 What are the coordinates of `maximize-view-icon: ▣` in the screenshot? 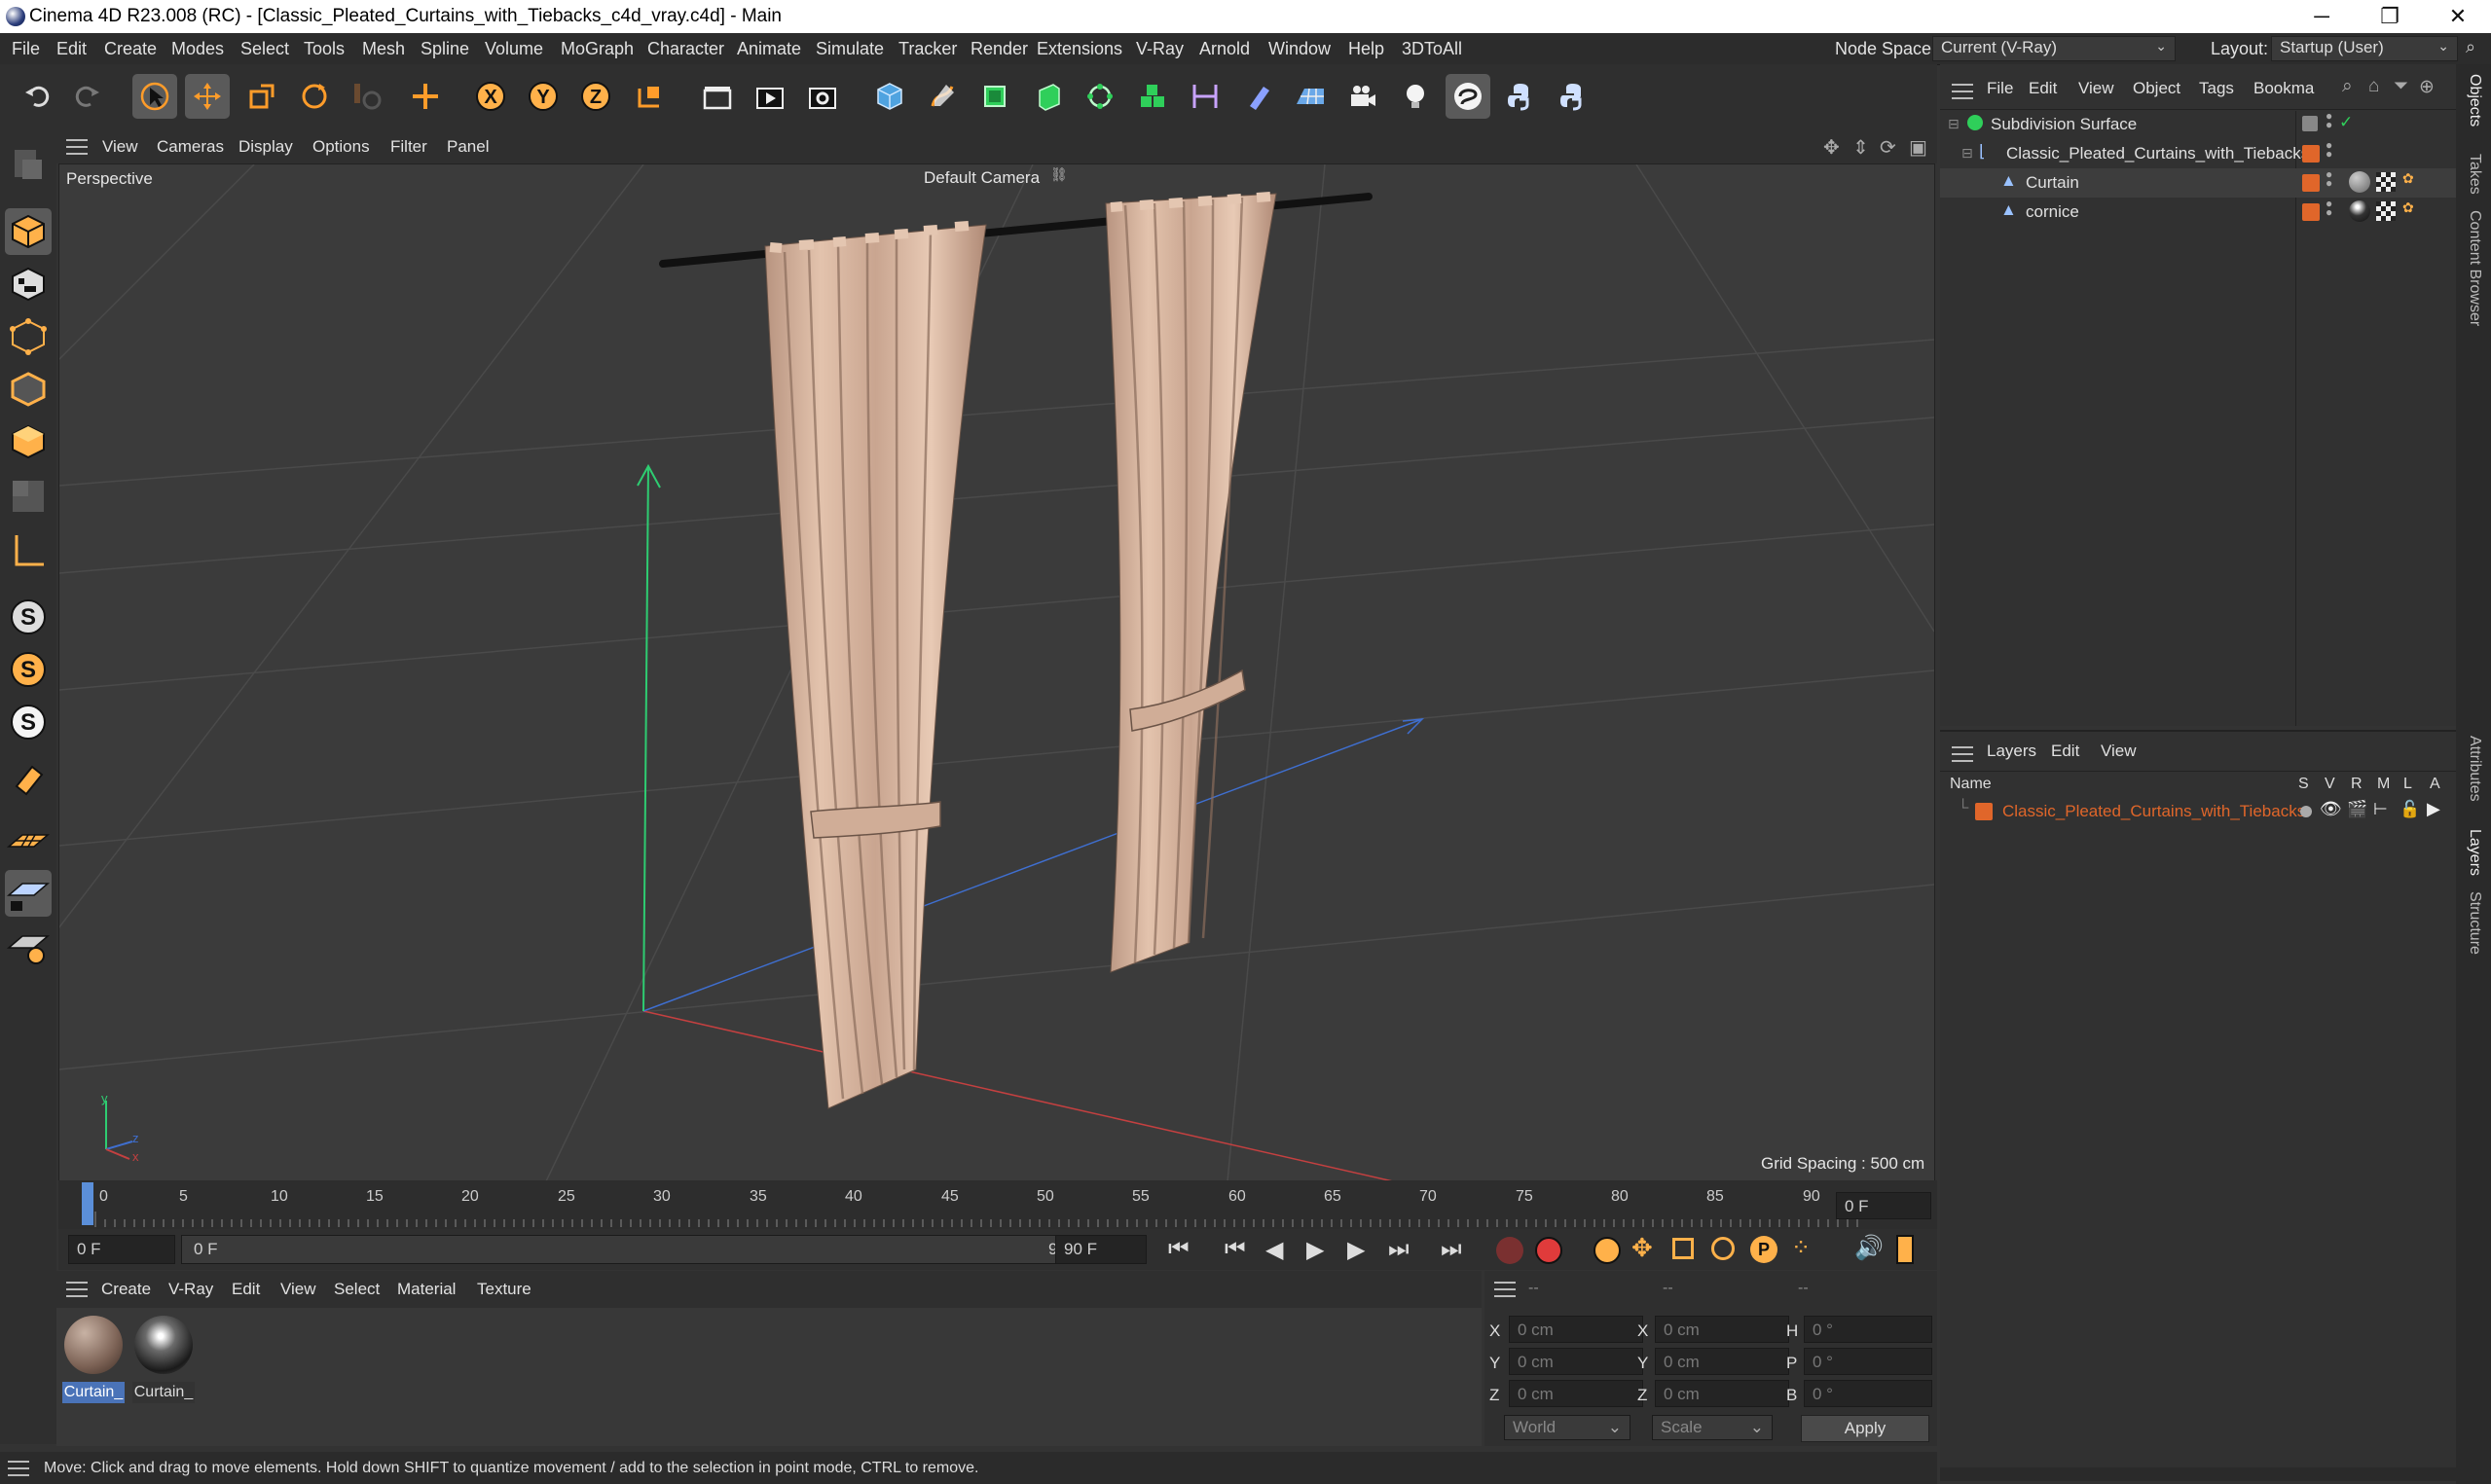 It's located at (1918, 147).